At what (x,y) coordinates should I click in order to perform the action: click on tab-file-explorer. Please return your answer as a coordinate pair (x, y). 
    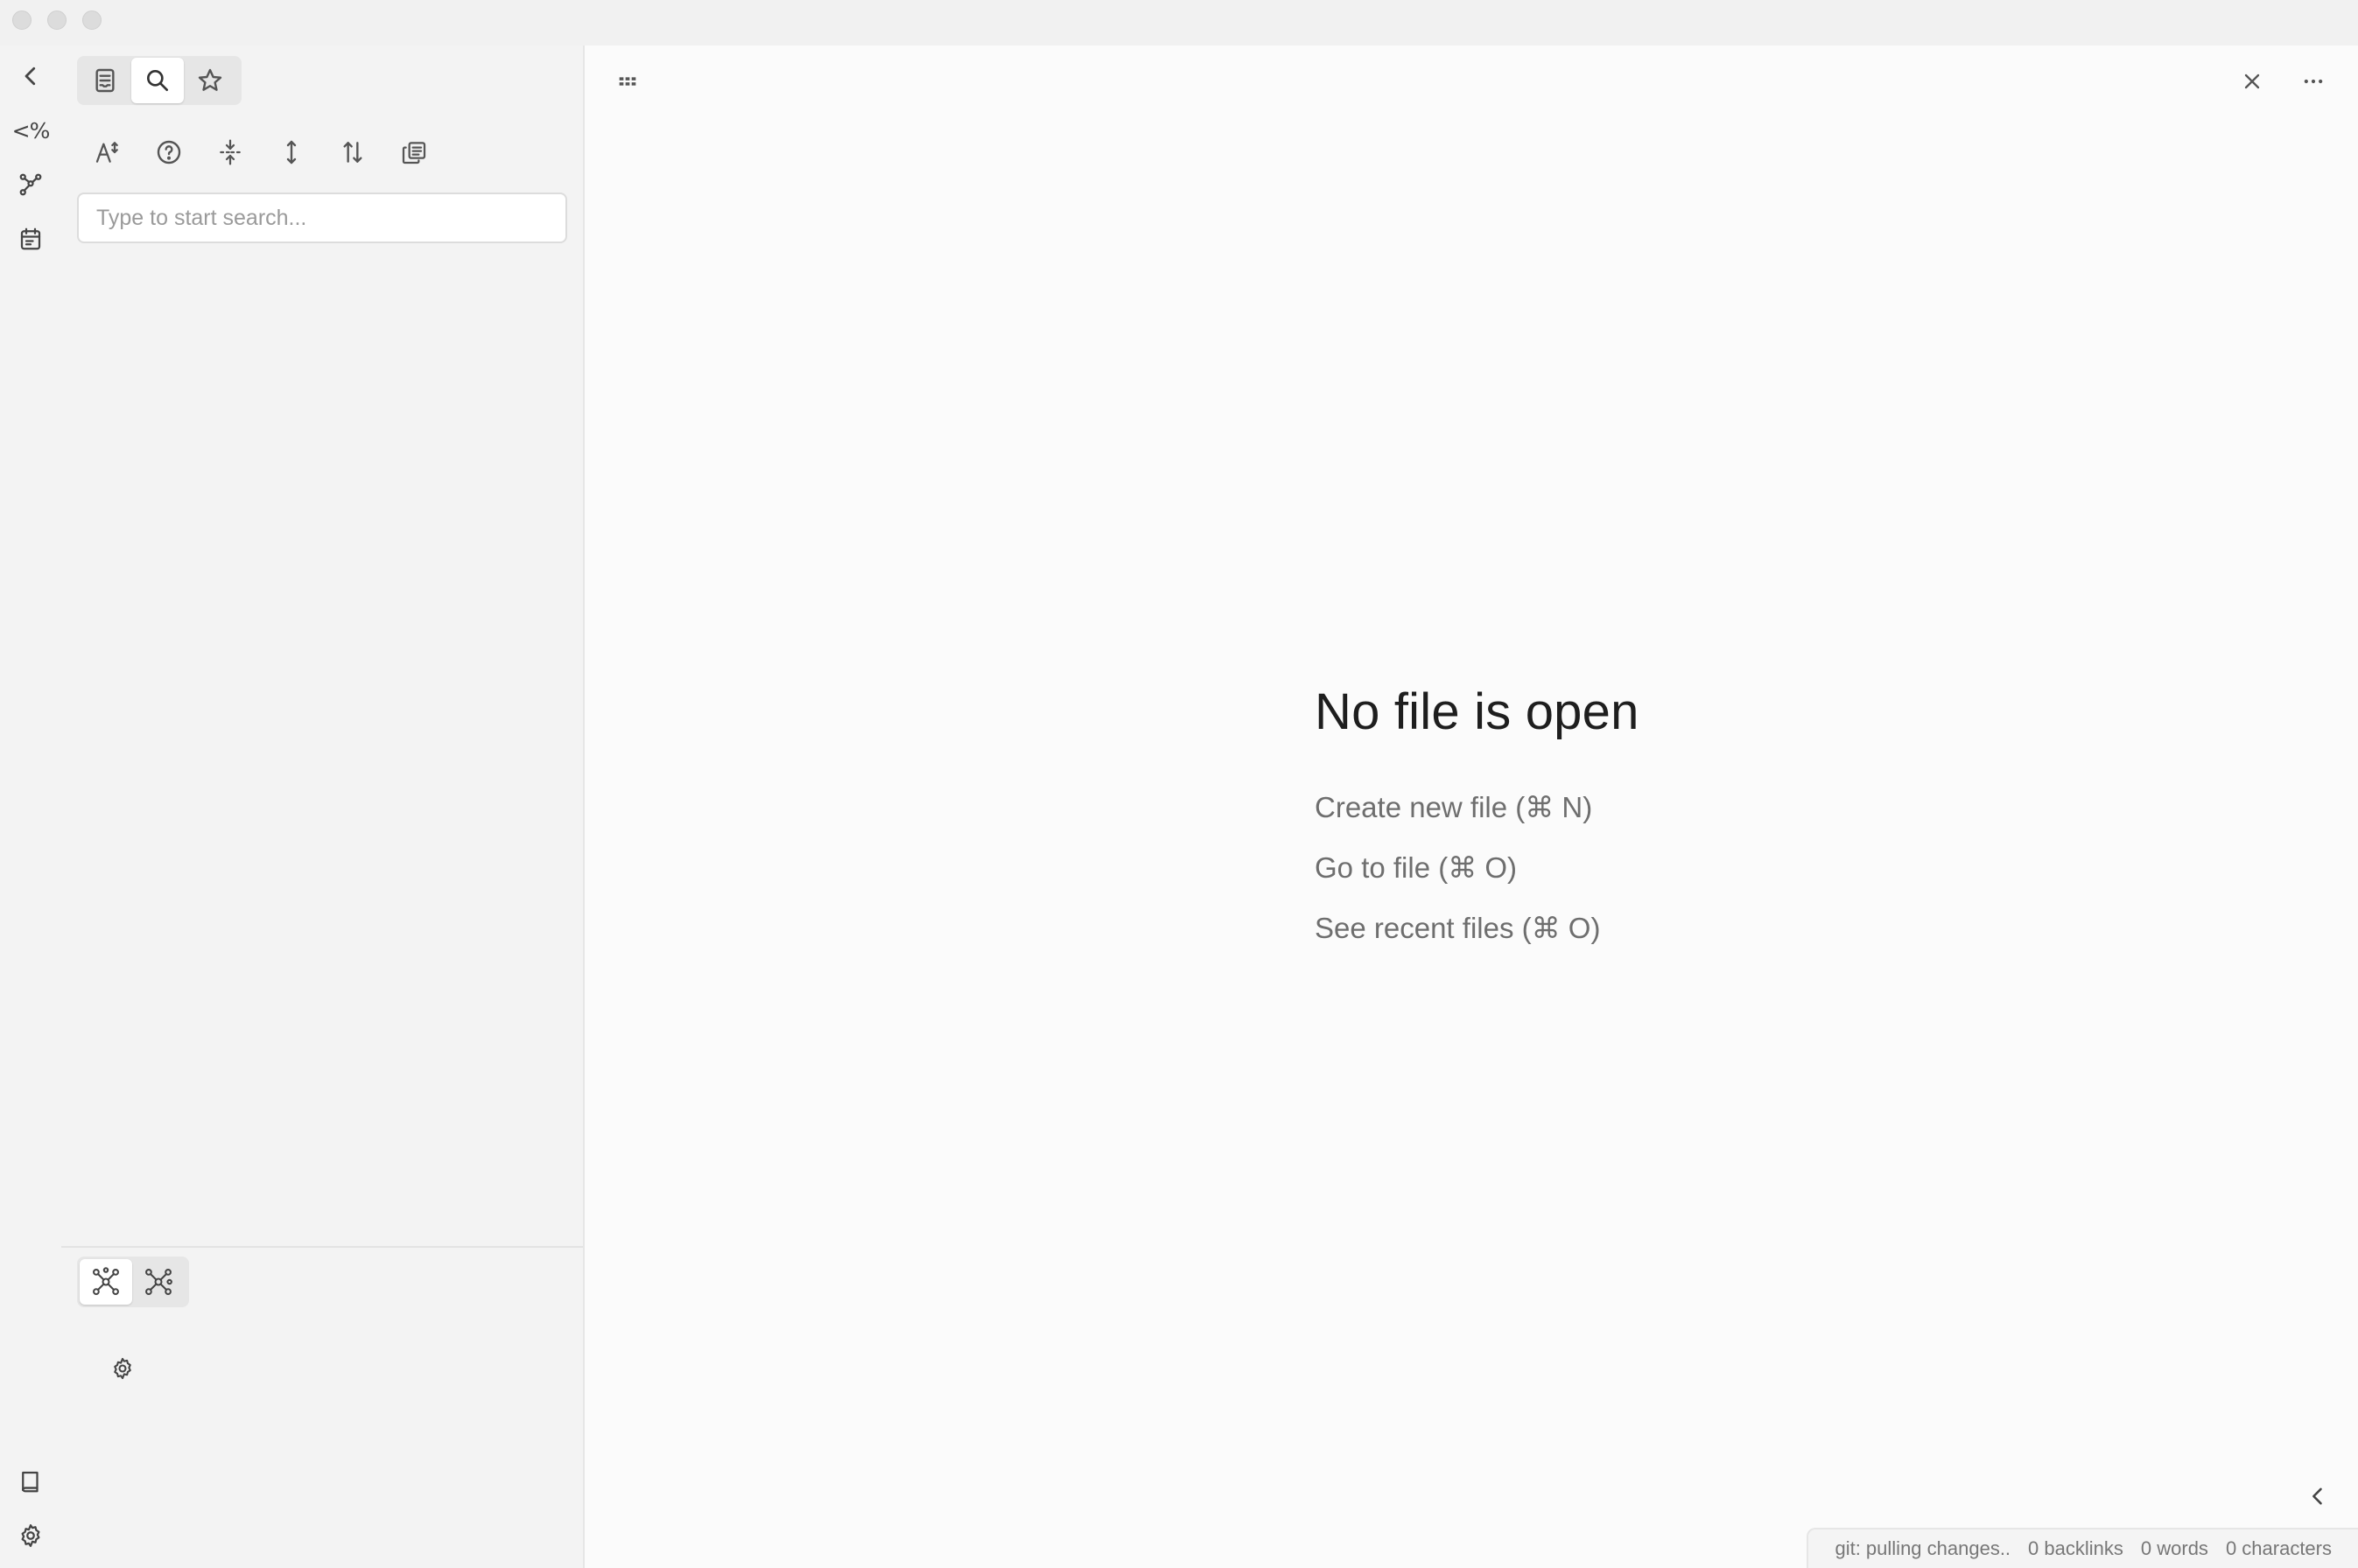
    Looking at the image, I should click on (105, 80).